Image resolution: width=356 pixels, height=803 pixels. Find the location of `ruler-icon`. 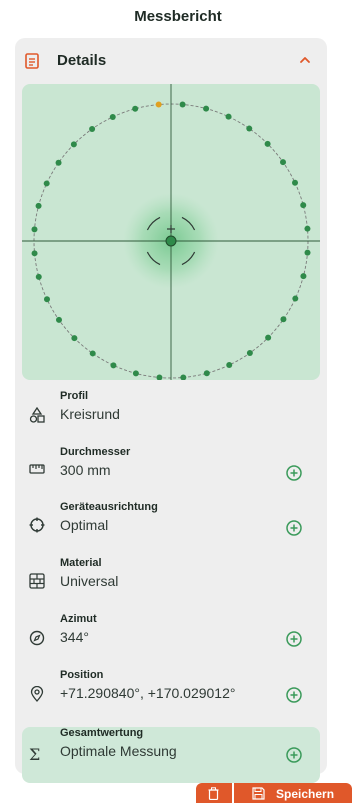

ruler-icon is located at coordinates (37, 469).